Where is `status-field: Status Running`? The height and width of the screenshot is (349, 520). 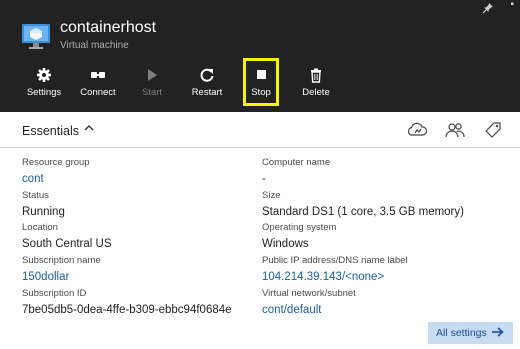 status-field: Status Running is located at coordinates (43, 205).